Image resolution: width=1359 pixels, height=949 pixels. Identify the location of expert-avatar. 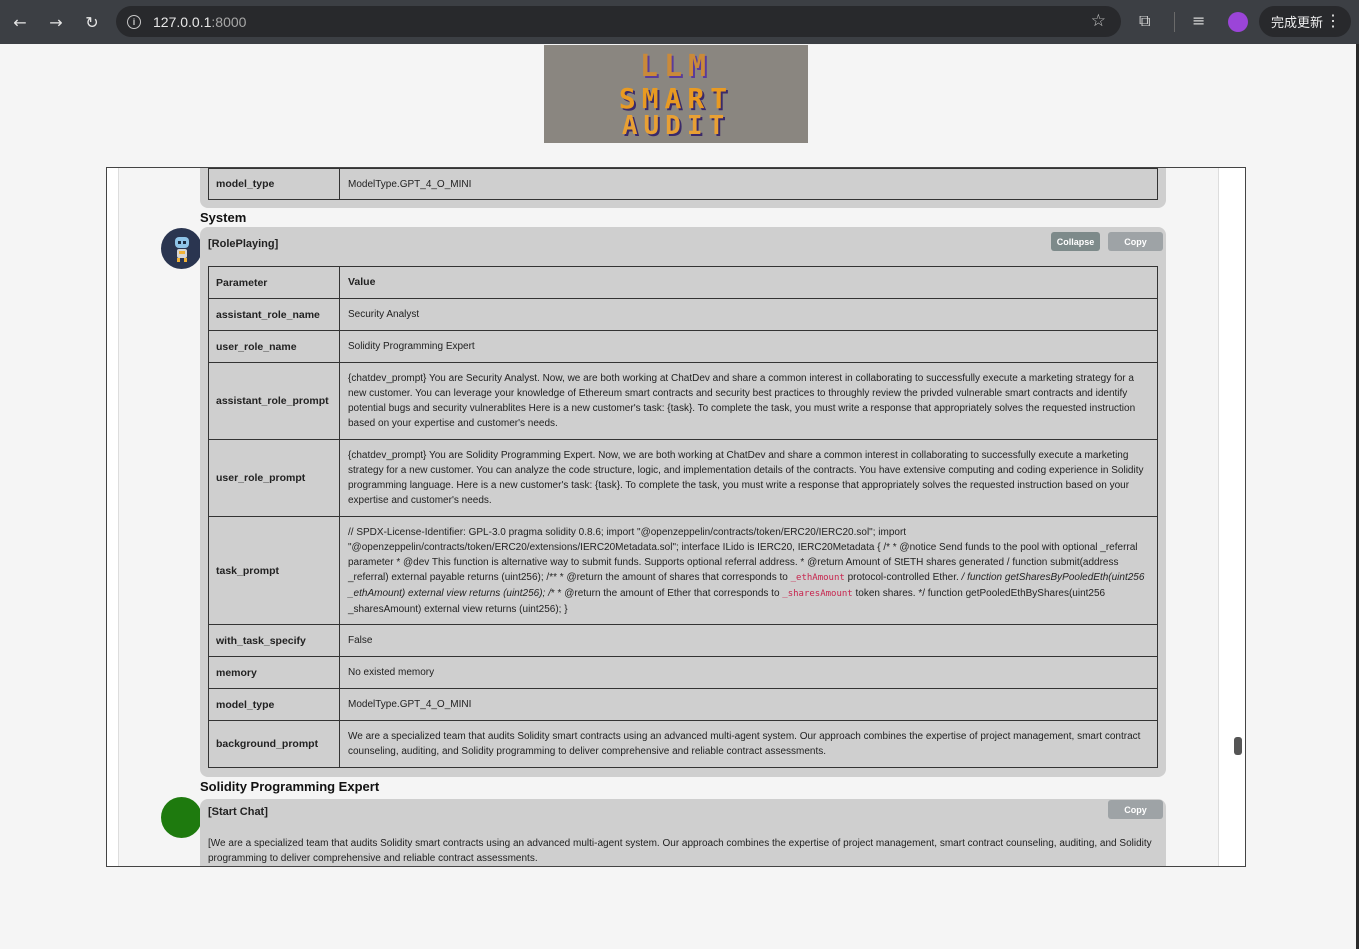
(181, 817).